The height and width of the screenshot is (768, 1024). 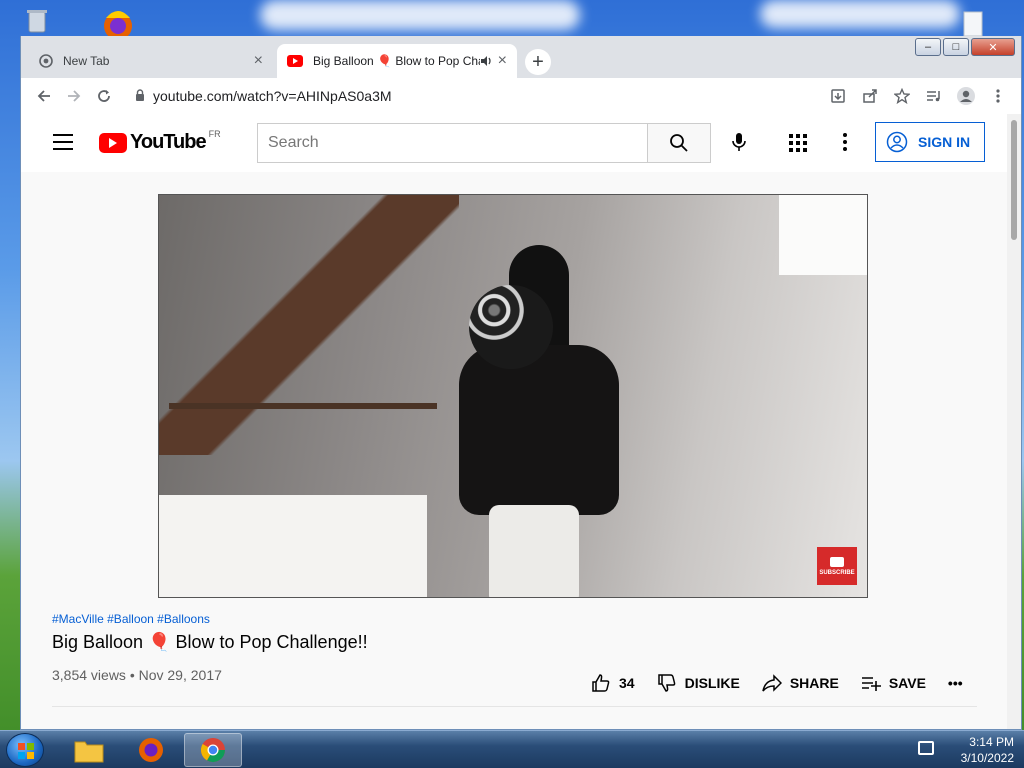 I want to click on start-button, so click(x=25, y=750).